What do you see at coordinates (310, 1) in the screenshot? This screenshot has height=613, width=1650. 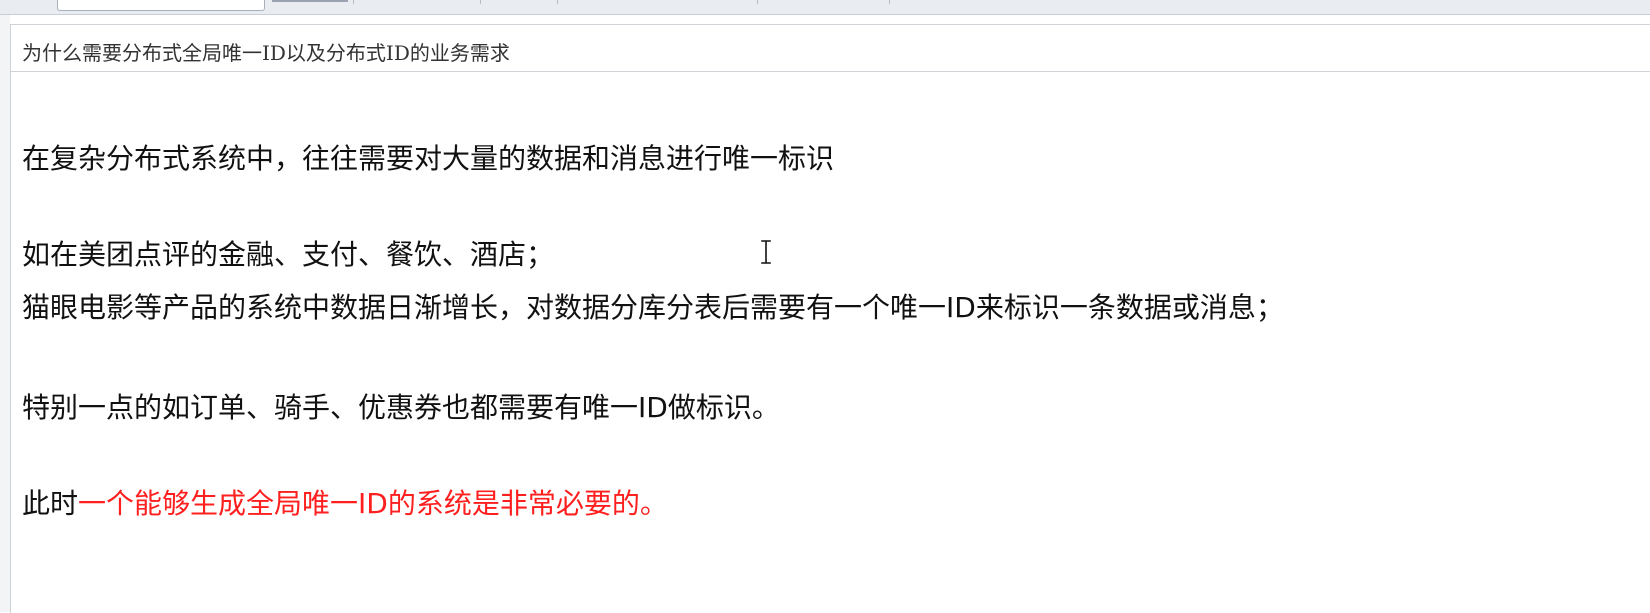 I see `toolbar-active-tab-indicator` at bounding box center [310, 1].